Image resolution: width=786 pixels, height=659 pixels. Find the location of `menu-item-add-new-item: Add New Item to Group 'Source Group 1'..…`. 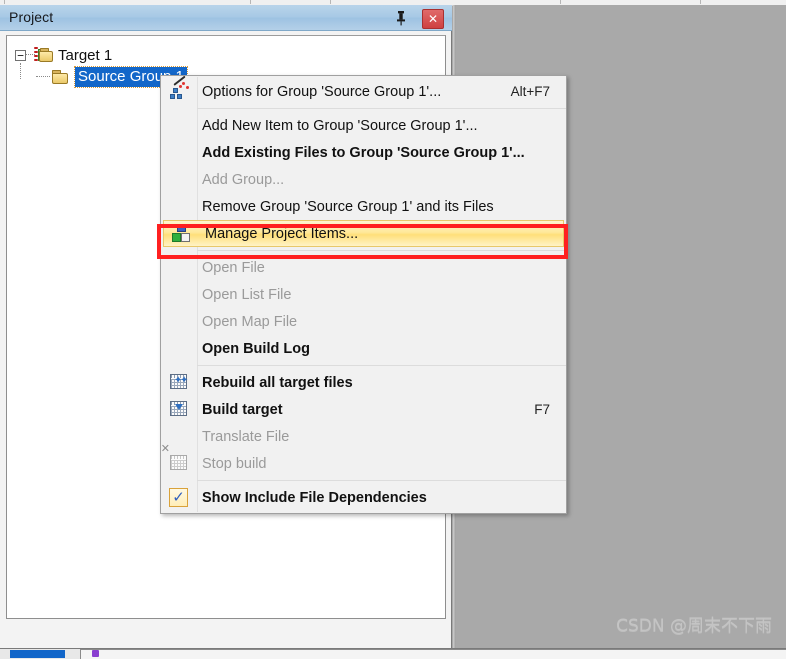

menu-item-add-new-item: Add New Item to Group 'Source Group 1'..… is located at coordinates (363, 125).